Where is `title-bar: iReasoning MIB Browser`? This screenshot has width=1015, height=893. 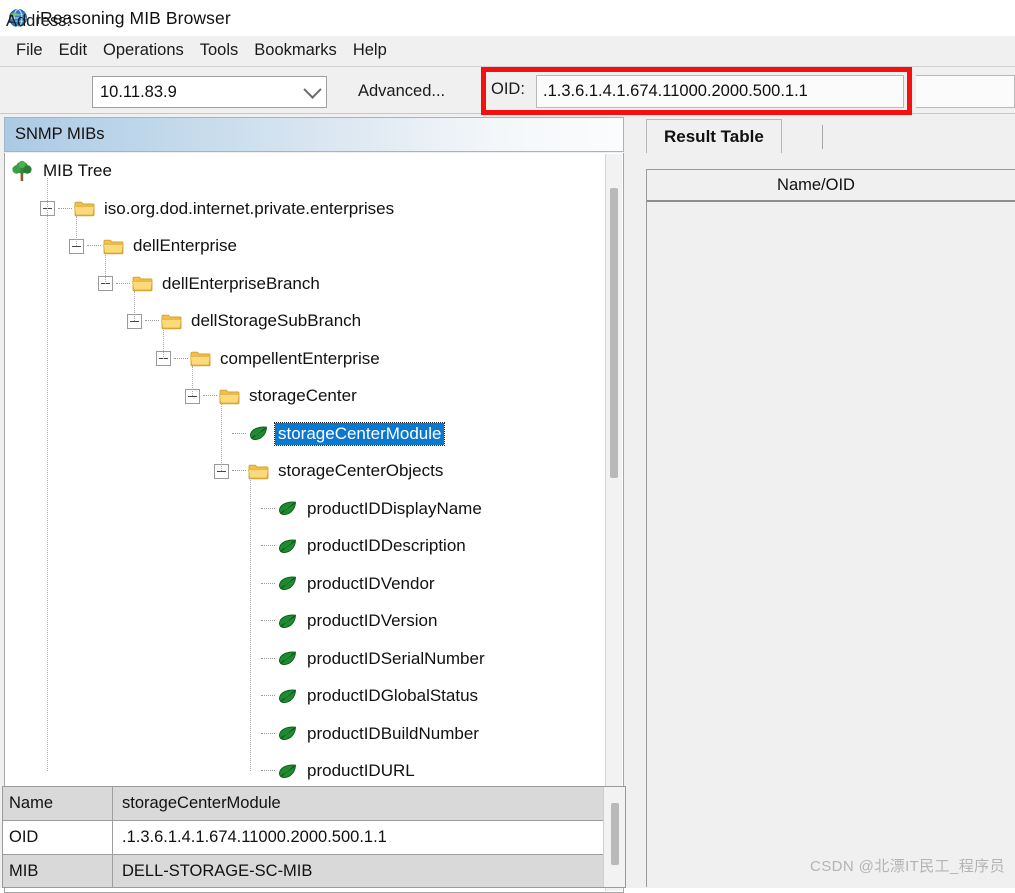
title-bar: iReasoning MIB Browser is located at coordinates (507, 18).